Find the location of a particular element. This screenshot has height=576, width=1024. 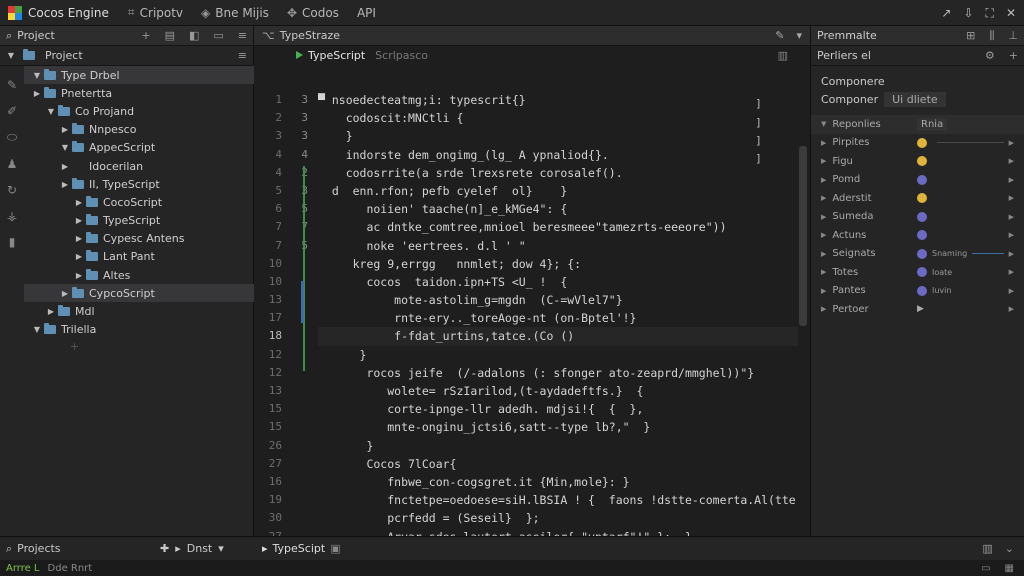

bookmark-icon: ▮ is located at coordinates (12, 242).